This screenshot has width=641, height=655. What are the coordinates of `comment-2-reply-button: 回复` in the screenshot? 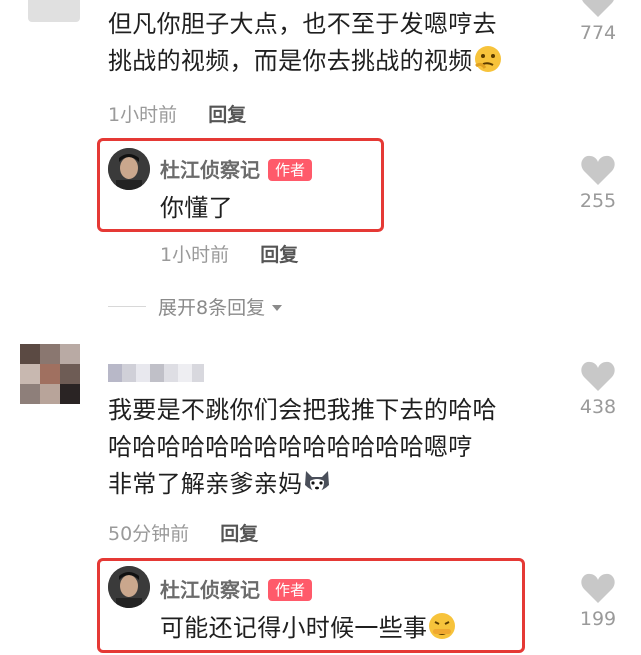 It's located at (239, 534).